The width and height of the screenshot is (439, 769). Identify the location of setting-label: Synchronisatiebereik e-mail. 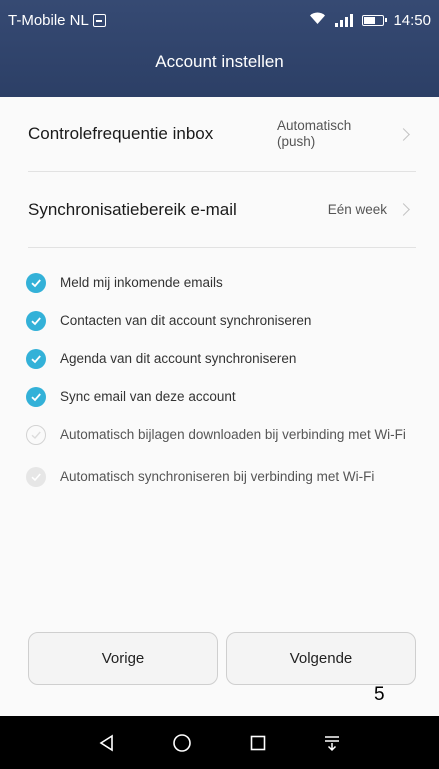
(132, 209).